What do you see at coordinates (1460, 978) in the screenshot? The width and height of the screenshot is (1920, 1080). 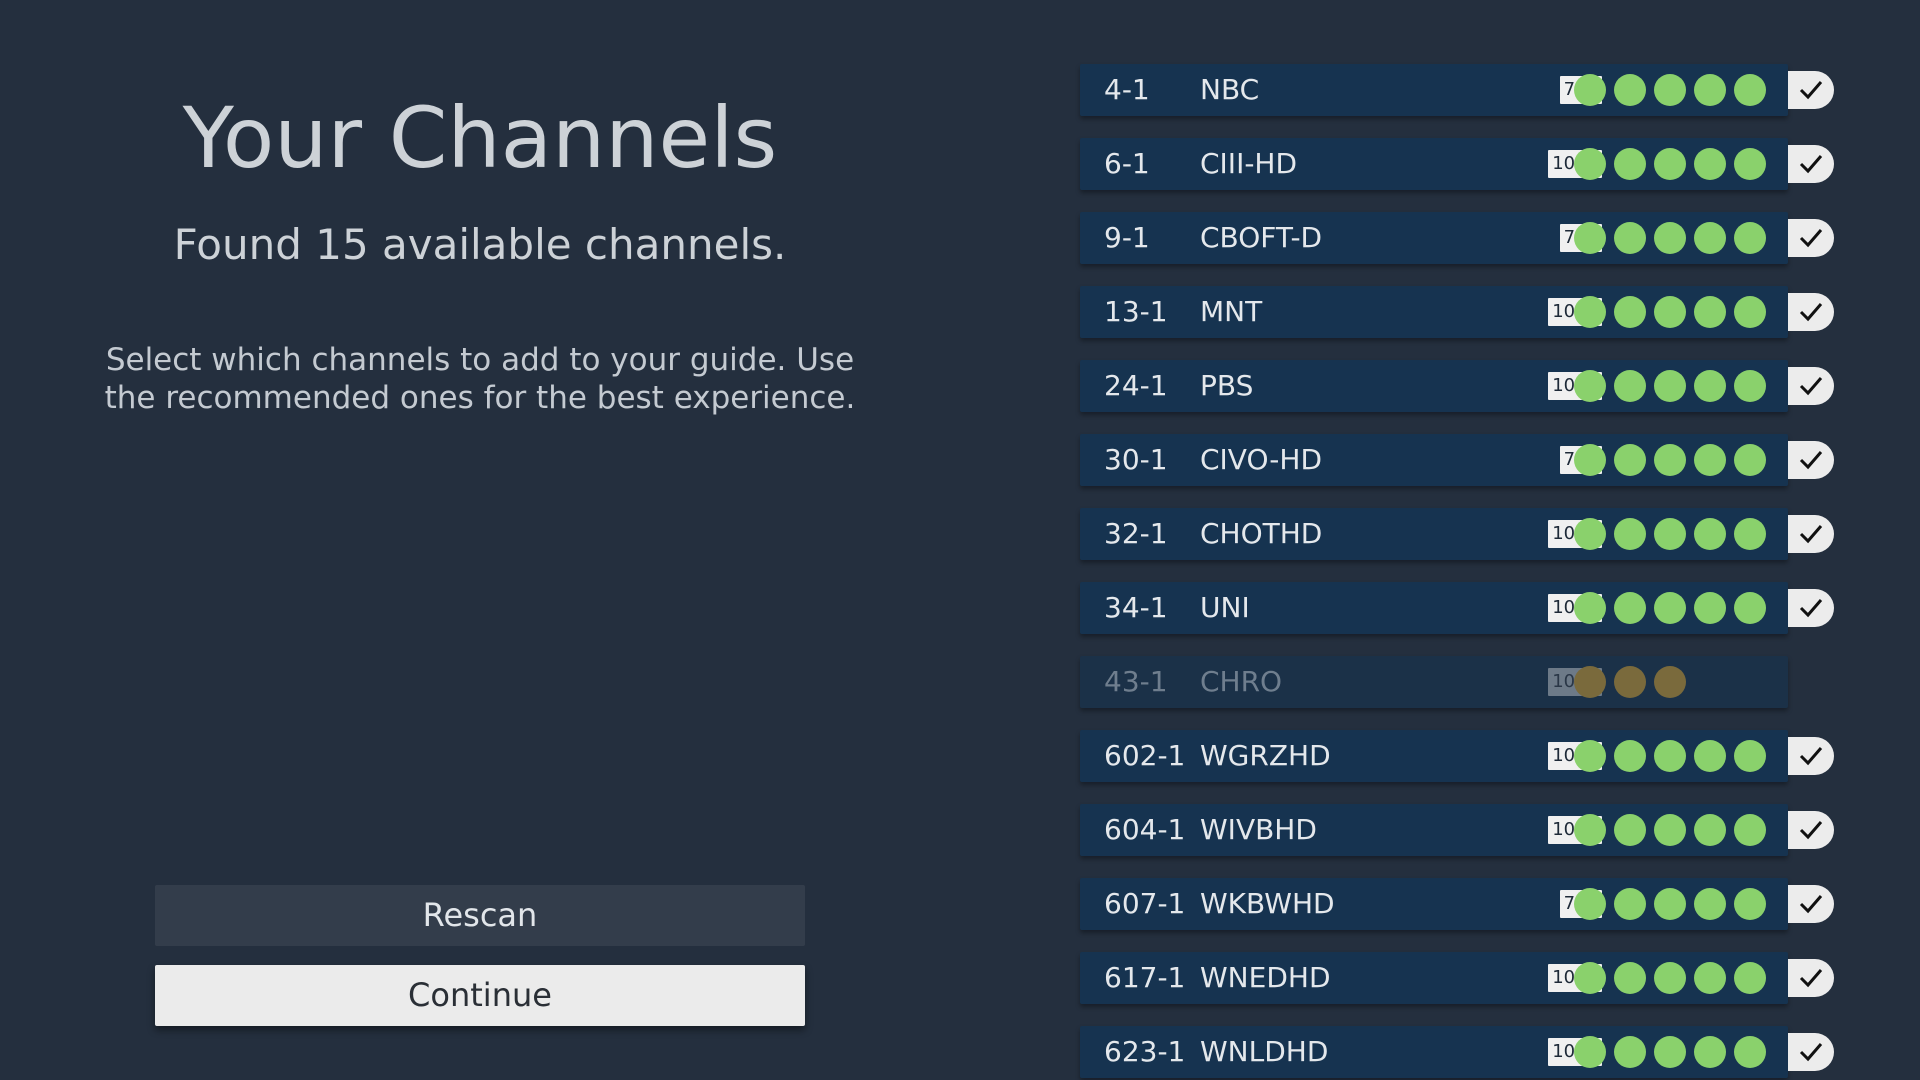 I see `channel-row: 617-1WNEDHD1080` at bounding box center [1460, 978].